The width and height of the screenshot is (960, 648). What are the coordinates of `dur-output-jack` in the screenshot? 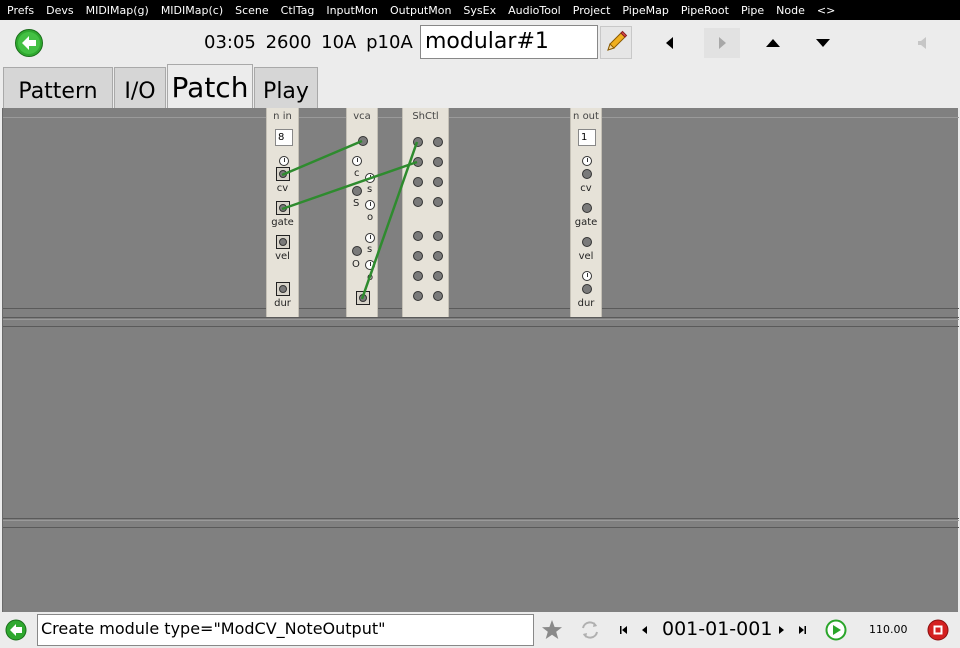 It's located at (283, 289).